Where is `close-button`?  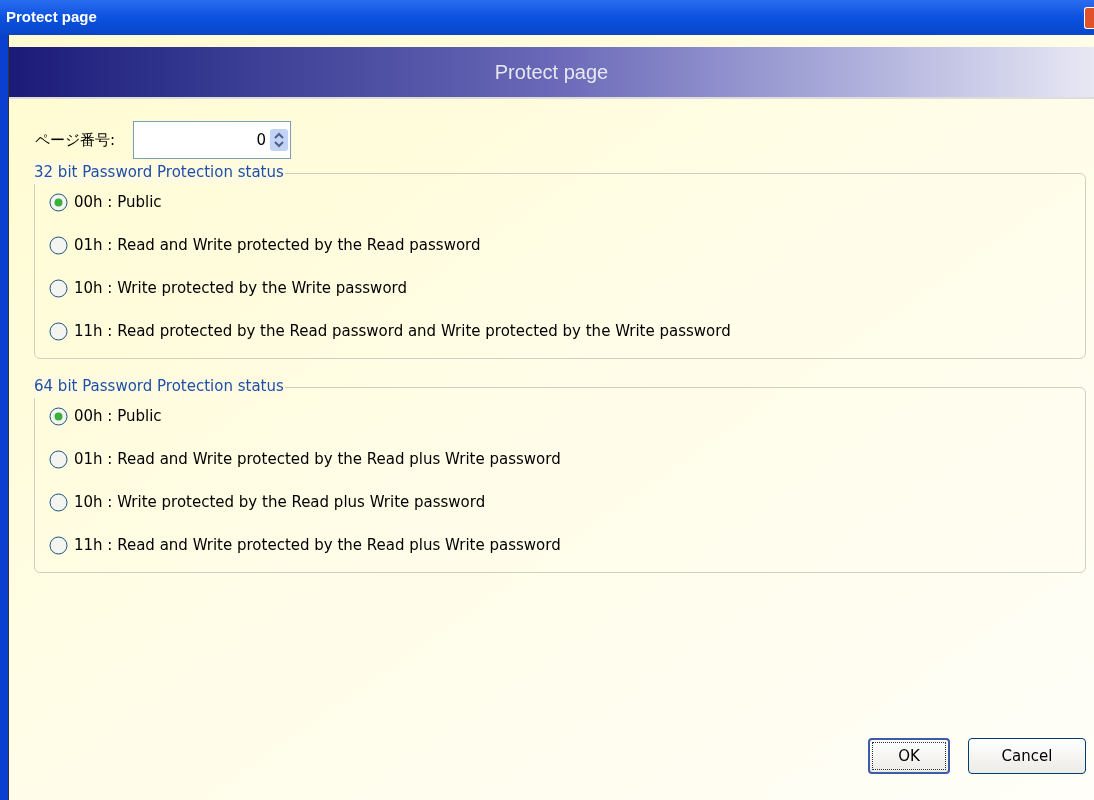
close-button is located at coordinates (1089, 17).